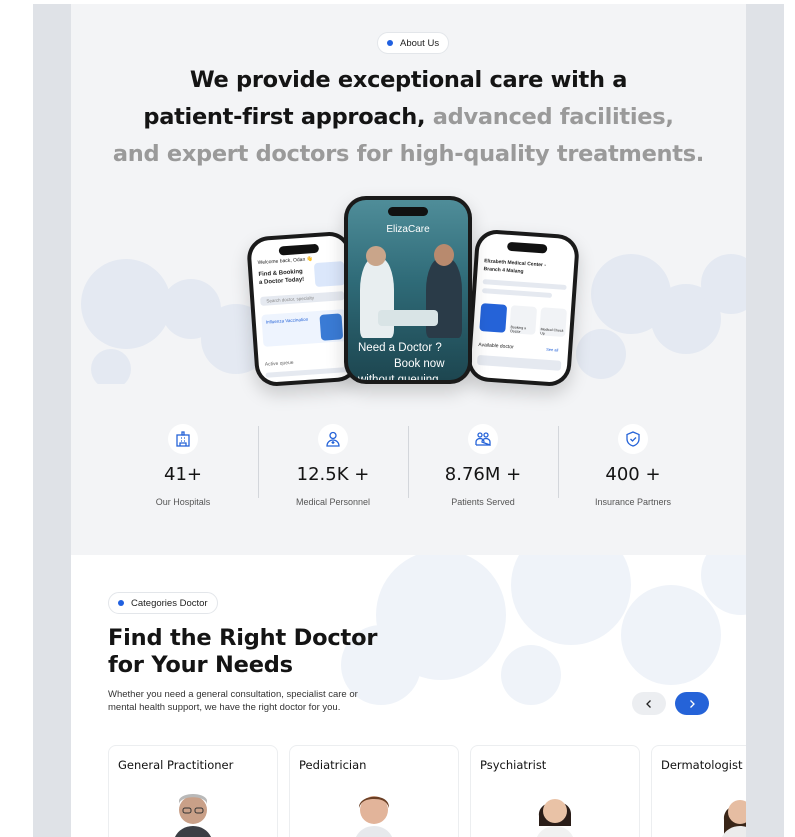 The height and width of the screenshot is (837, 795). Describe the element at coordinates (285, 261) in the screenshot. I see `phone-left-greeting: Welcome back, Odan 👋` at that location.